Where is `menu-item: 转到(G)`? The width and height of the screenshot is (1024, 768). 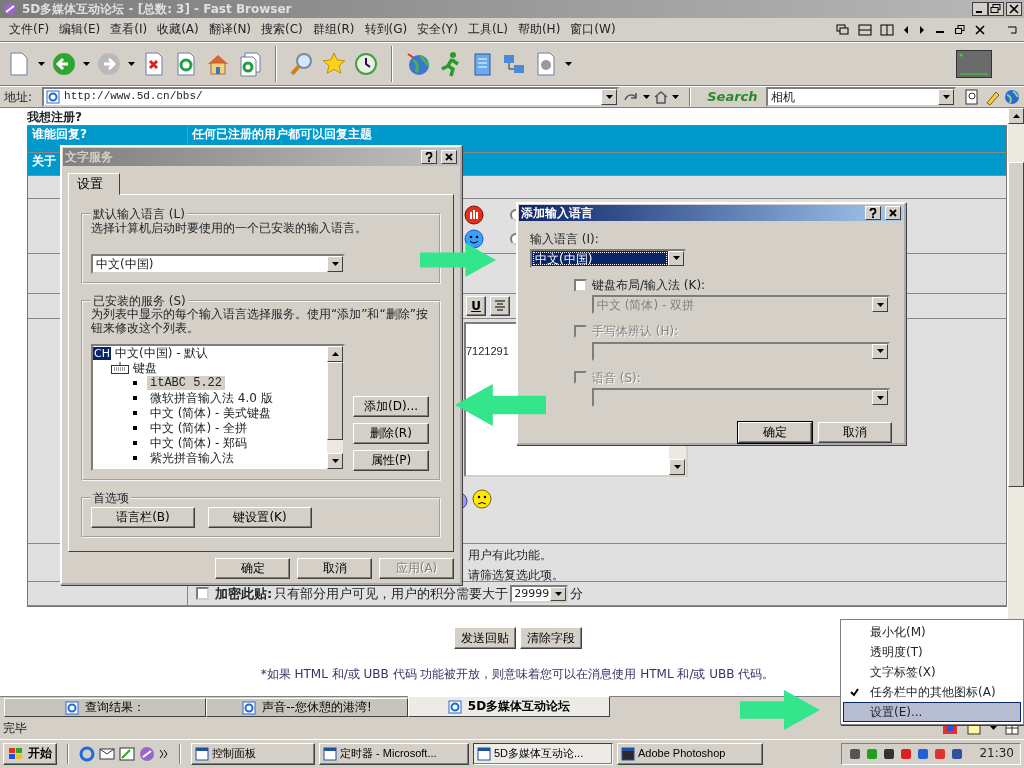
menu-item: 转到(G) is located at coordinates (386, 29).